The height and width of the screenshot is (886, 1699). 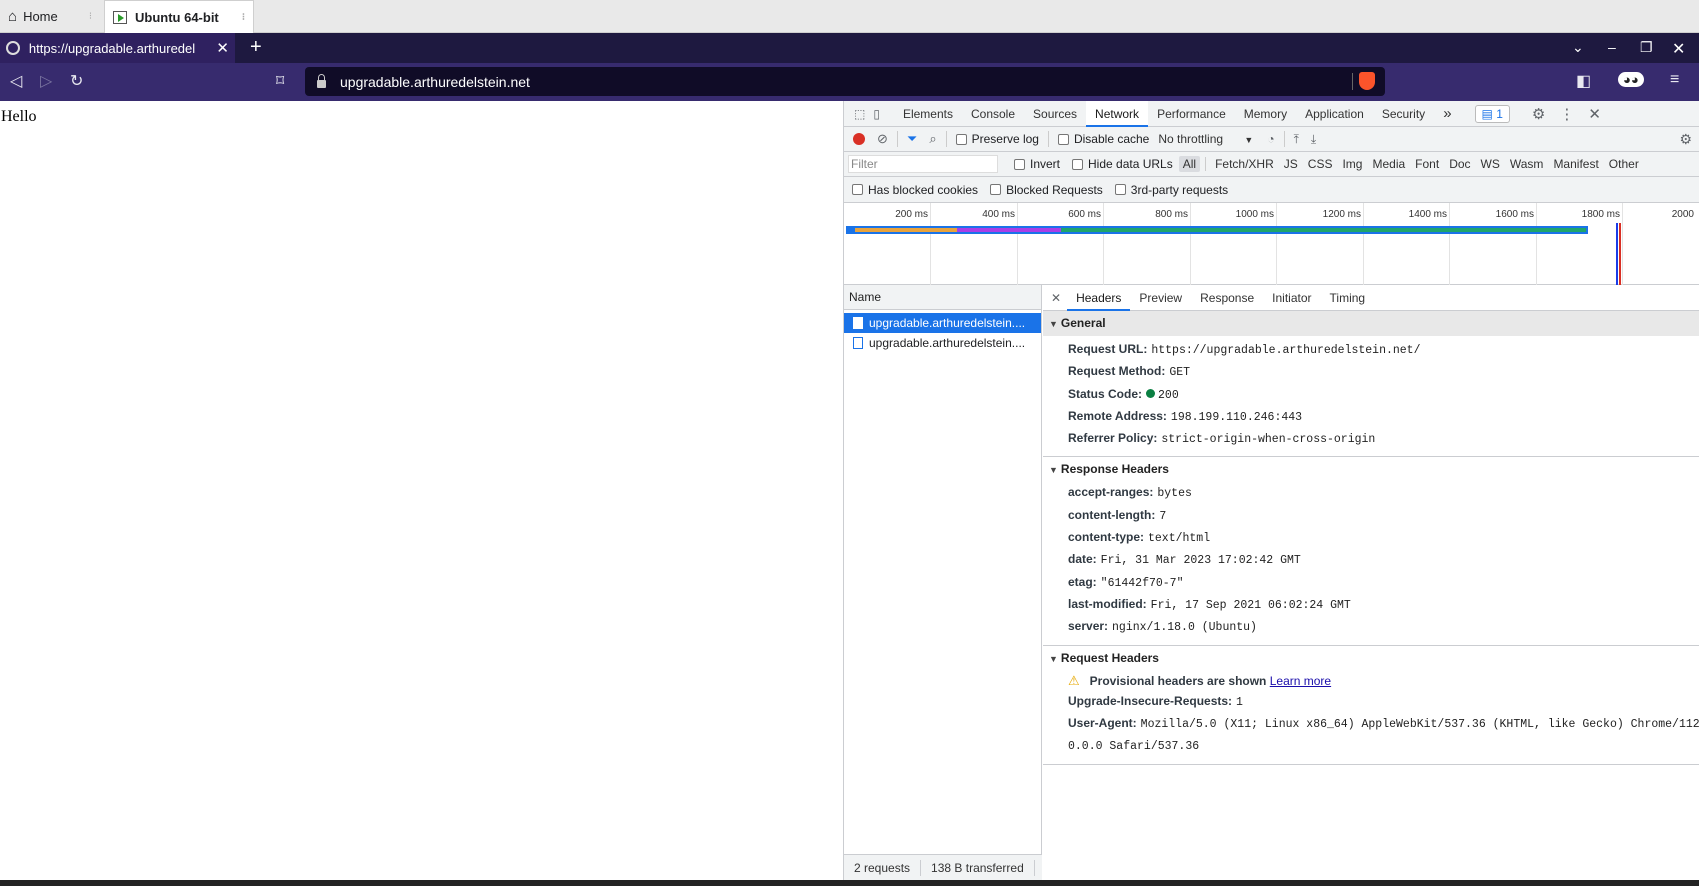 I want to click on network-settings-icon: ⚙, so click(x=1685, y=139).